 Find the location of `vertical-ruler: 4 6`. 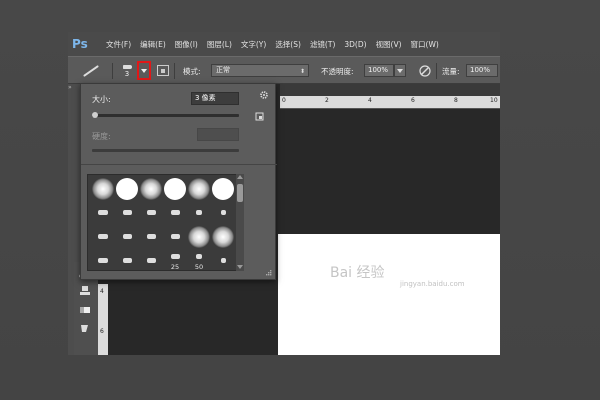

vertical-ruler: 4 6 is located at coordinates (103, 319).